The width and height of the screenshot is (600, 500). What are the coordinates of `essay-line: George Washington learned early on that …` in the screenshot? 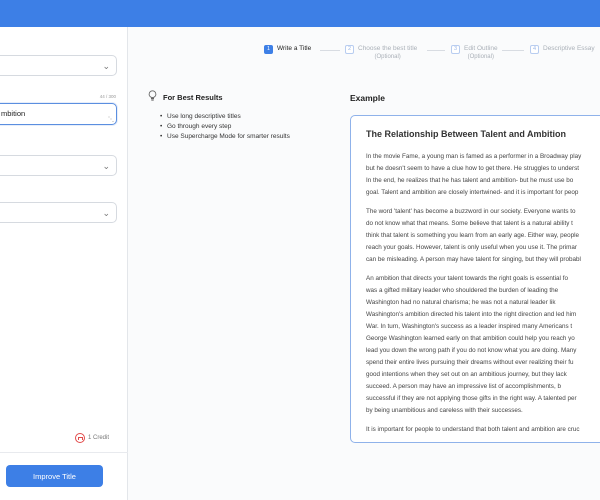 It's located at (470, 338).